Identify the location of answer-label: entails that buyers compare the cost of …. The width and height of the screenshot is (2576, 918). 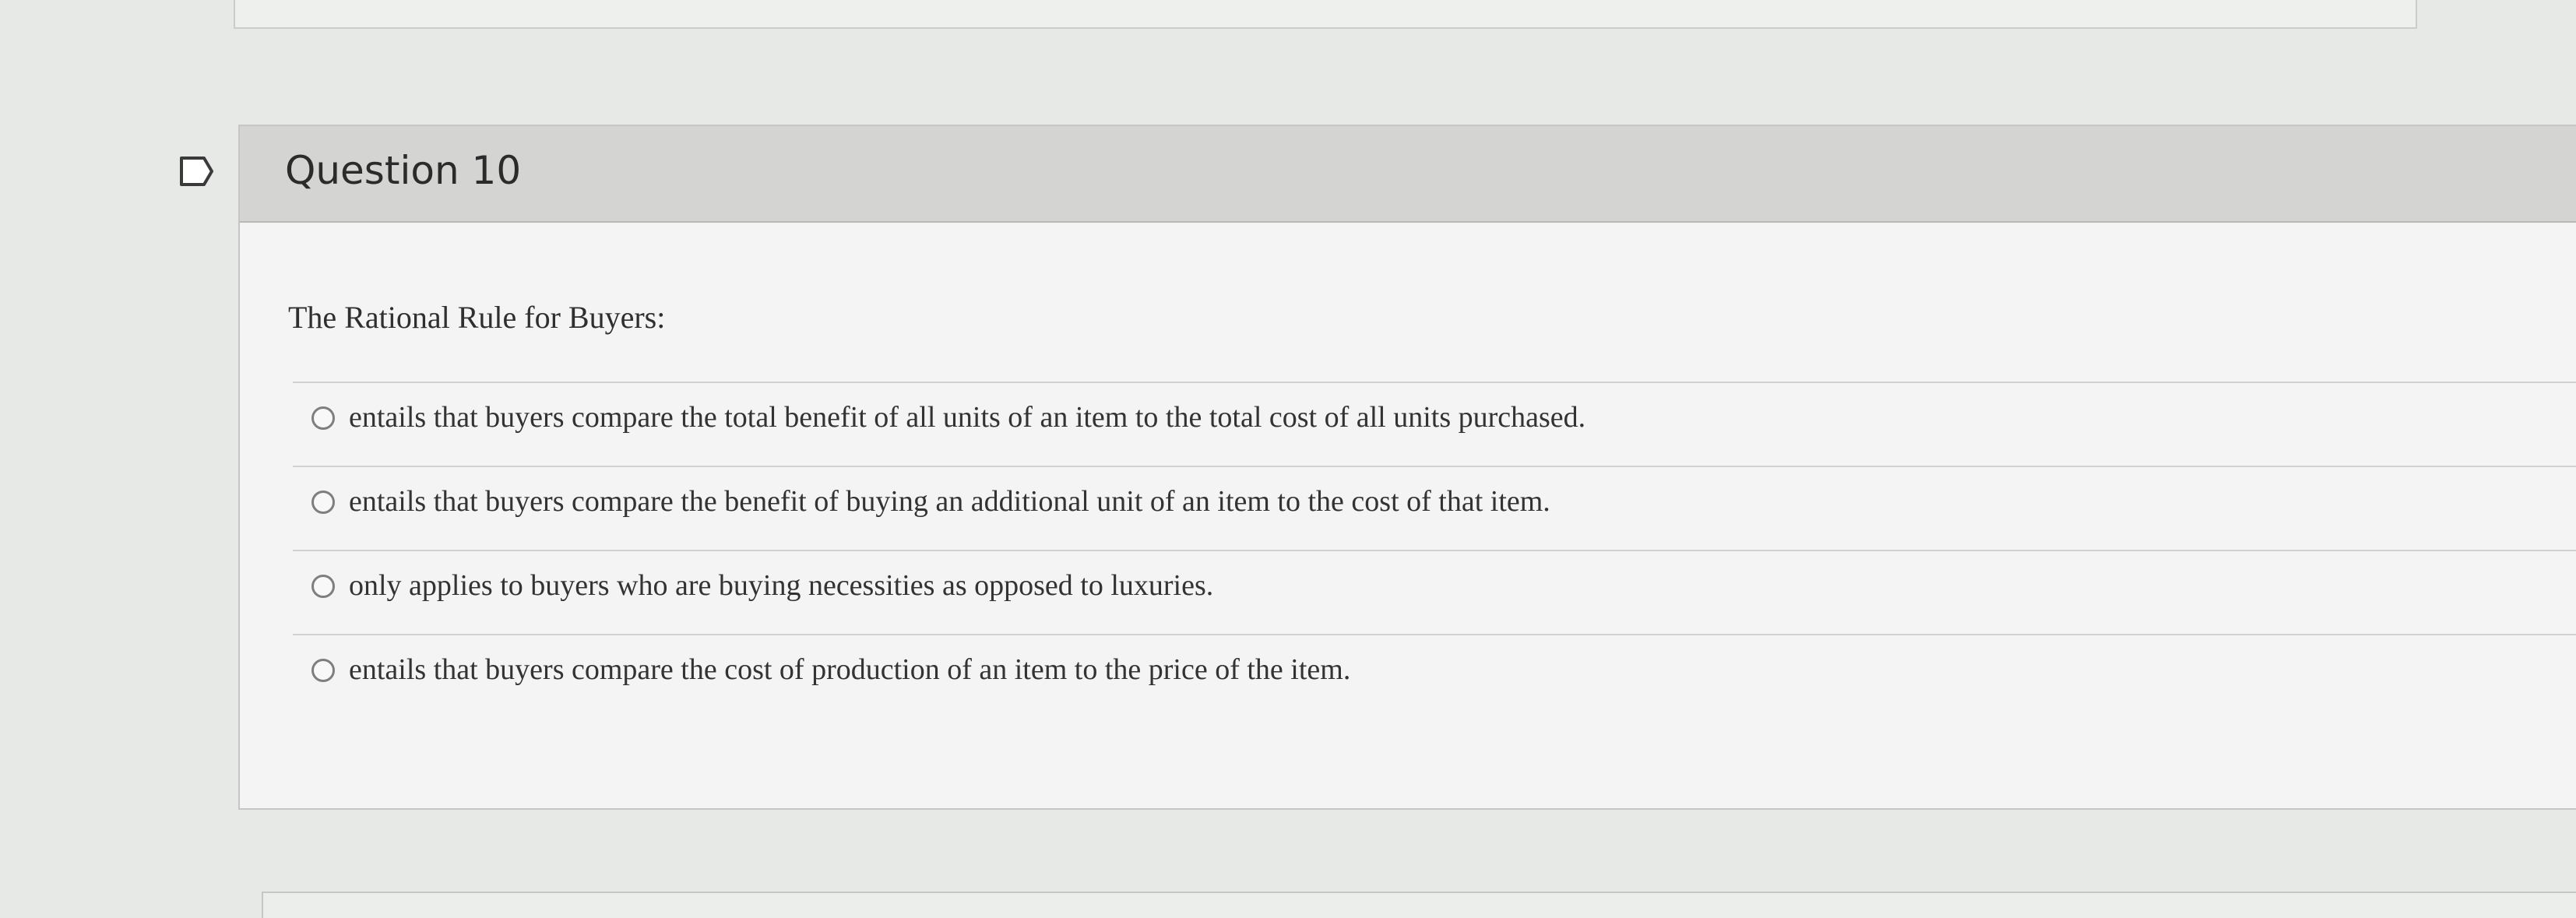
(849, 669).